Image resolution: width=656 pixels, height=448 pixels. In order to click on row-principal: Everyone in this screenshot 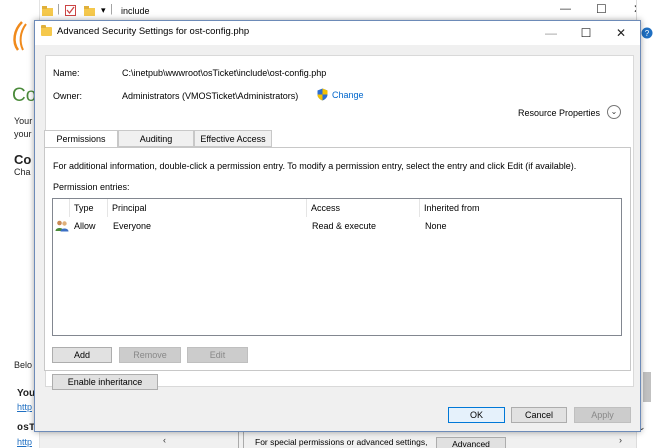, I will do `click(132, 226)`.